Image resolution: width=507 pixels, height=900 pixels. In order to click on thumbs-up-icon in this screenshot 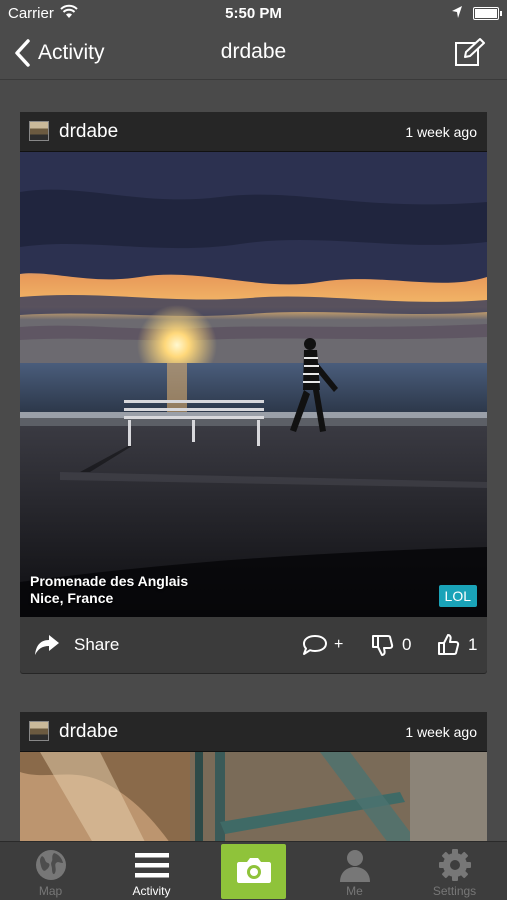, I will do `click(449, 644)`.